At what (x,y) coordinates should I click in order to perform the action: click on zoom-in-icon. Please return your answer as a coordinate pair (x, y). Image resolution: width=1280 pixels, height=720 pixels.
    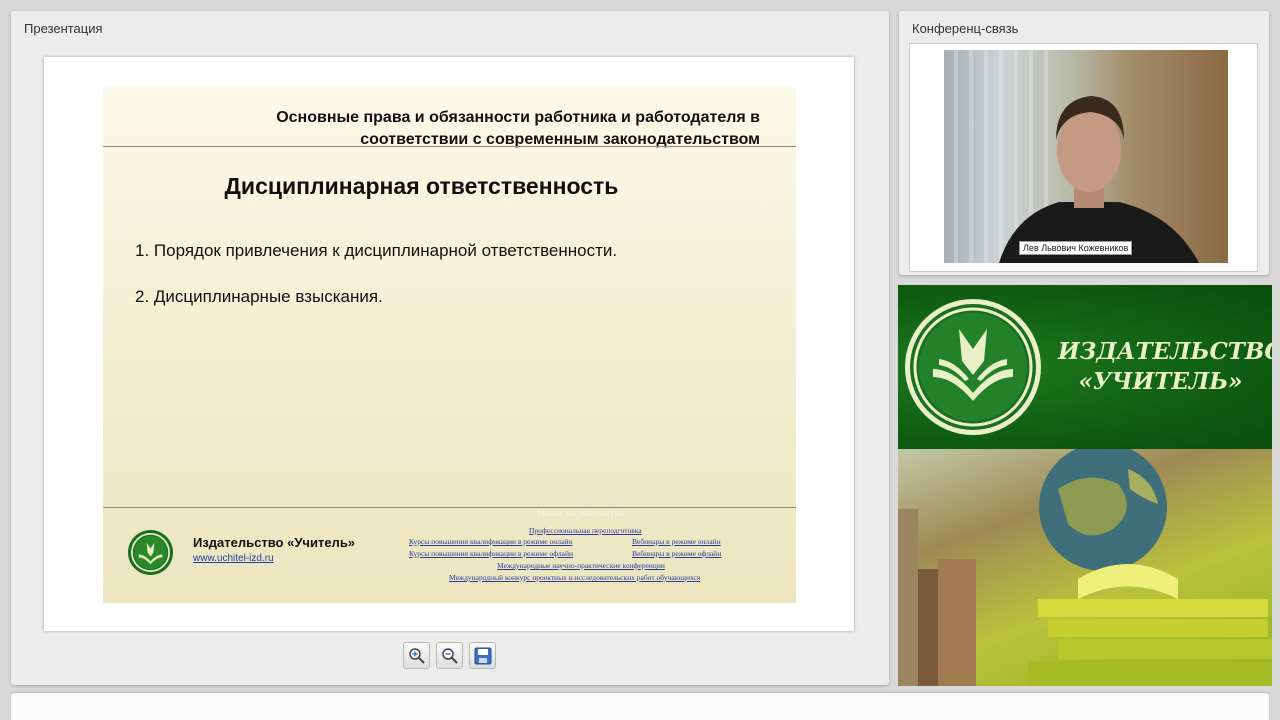
    Looking at the image, I should click on (417, 656).